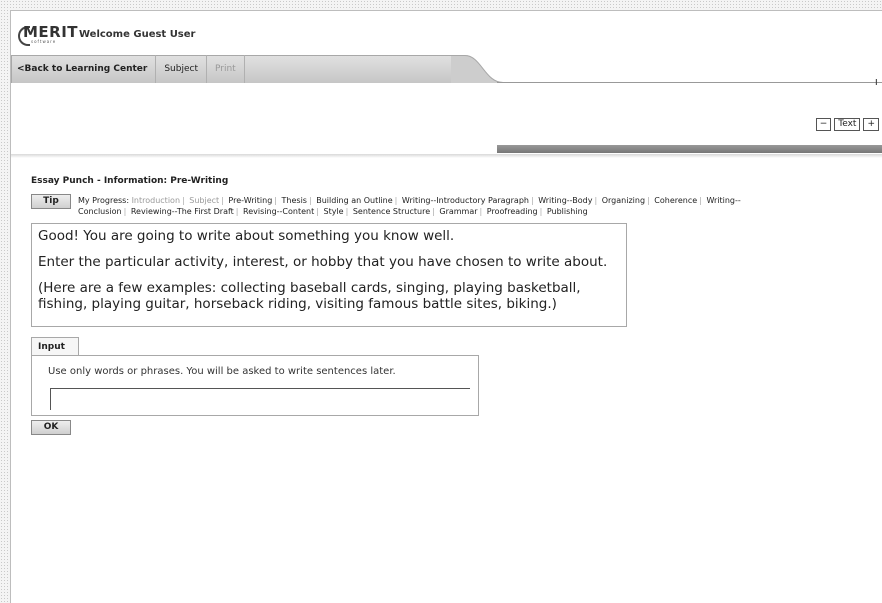 The height and width of the screenshot is (603, 882). Describe the element at coordinates (446, 70) in the screenshot. I see `nav-bar: <Back to Learning Center Subject Print` at that location.